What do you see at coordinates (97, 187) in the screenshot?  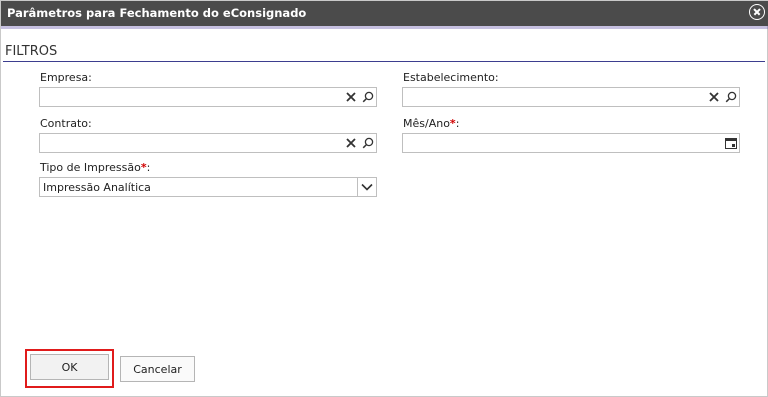 I see `tipo-impressao-value: Impressão Analítica` at bounding box center [97, 187].